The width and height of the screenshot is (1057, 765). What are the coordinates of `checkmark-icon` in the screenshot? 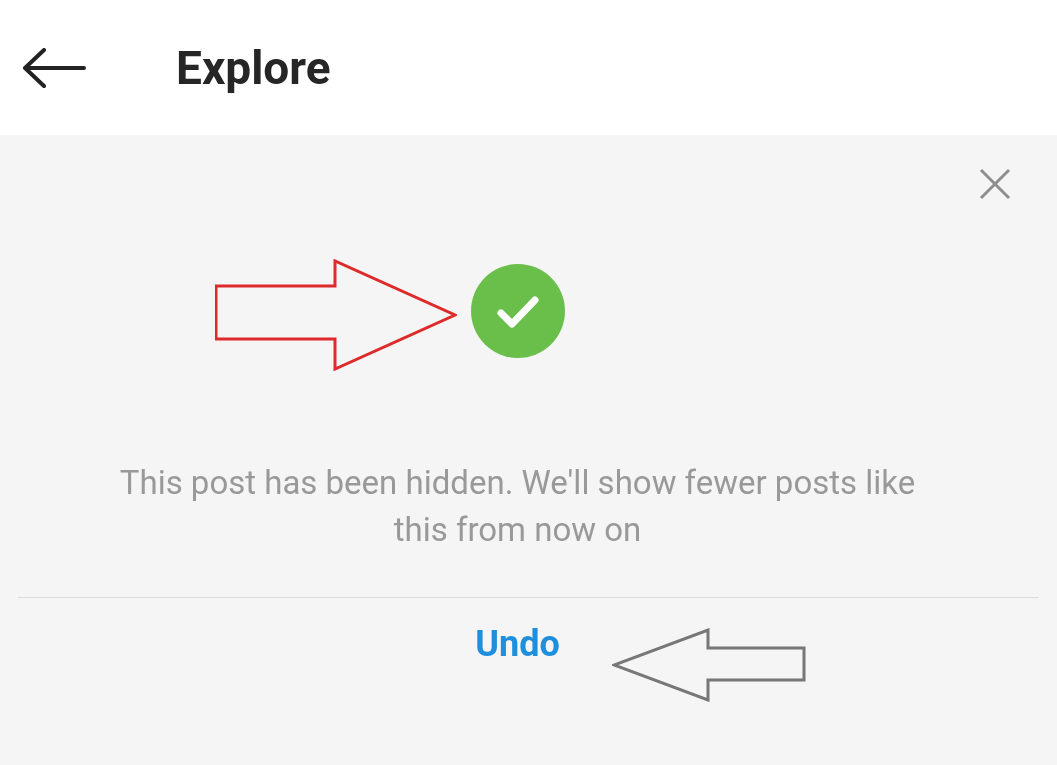 It's located at (517, 311).